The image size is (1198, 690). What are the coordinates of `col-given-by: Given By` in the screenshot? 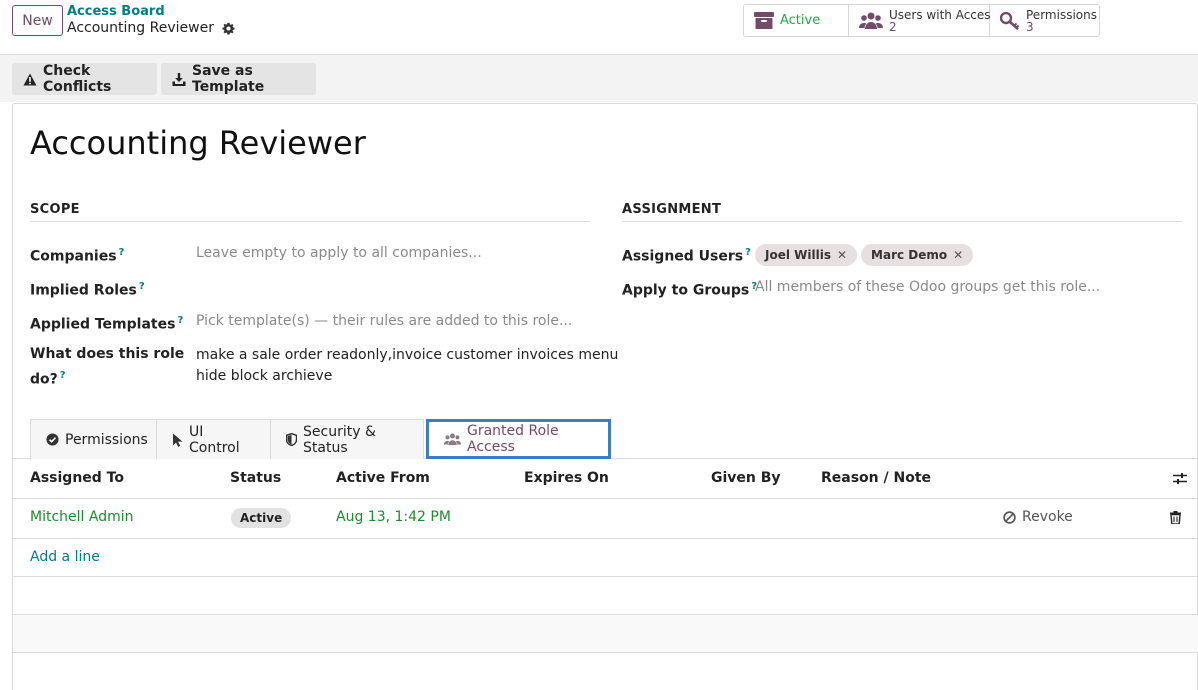 It's located at (746, 478).